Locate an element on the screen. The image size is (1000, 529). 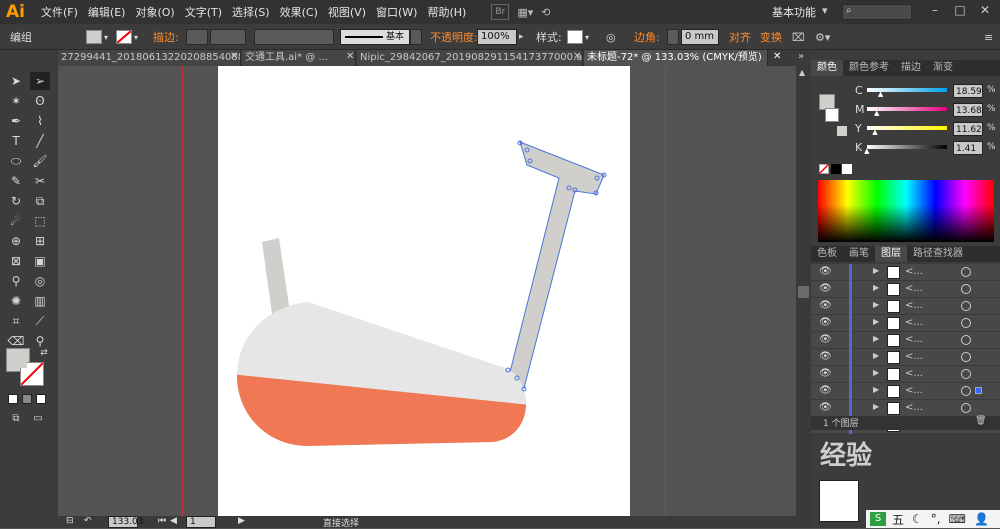
ime-mode-label: 五 is located at coordinates (898, 519).